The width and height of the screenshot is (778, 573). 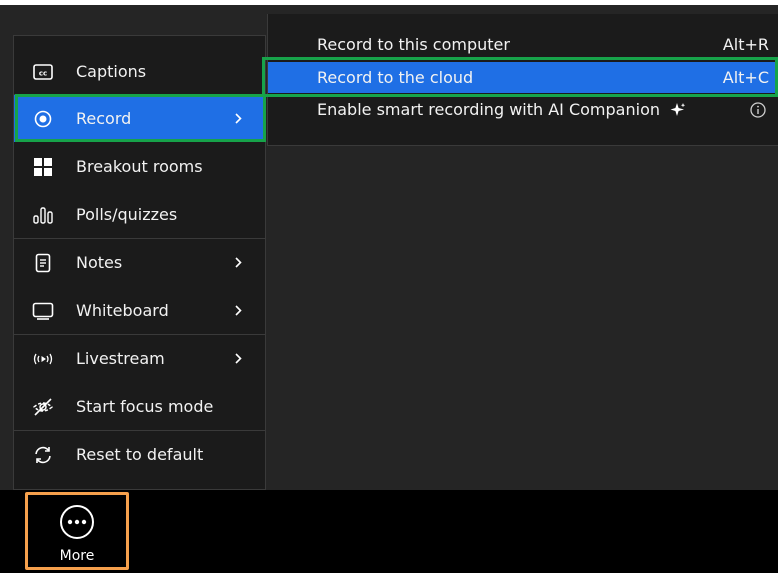 What do you see at coordinates (127, 214) in the screenshot?
I see `menu-item-label: Polls/quizzes` at bounding box center [127, 214].